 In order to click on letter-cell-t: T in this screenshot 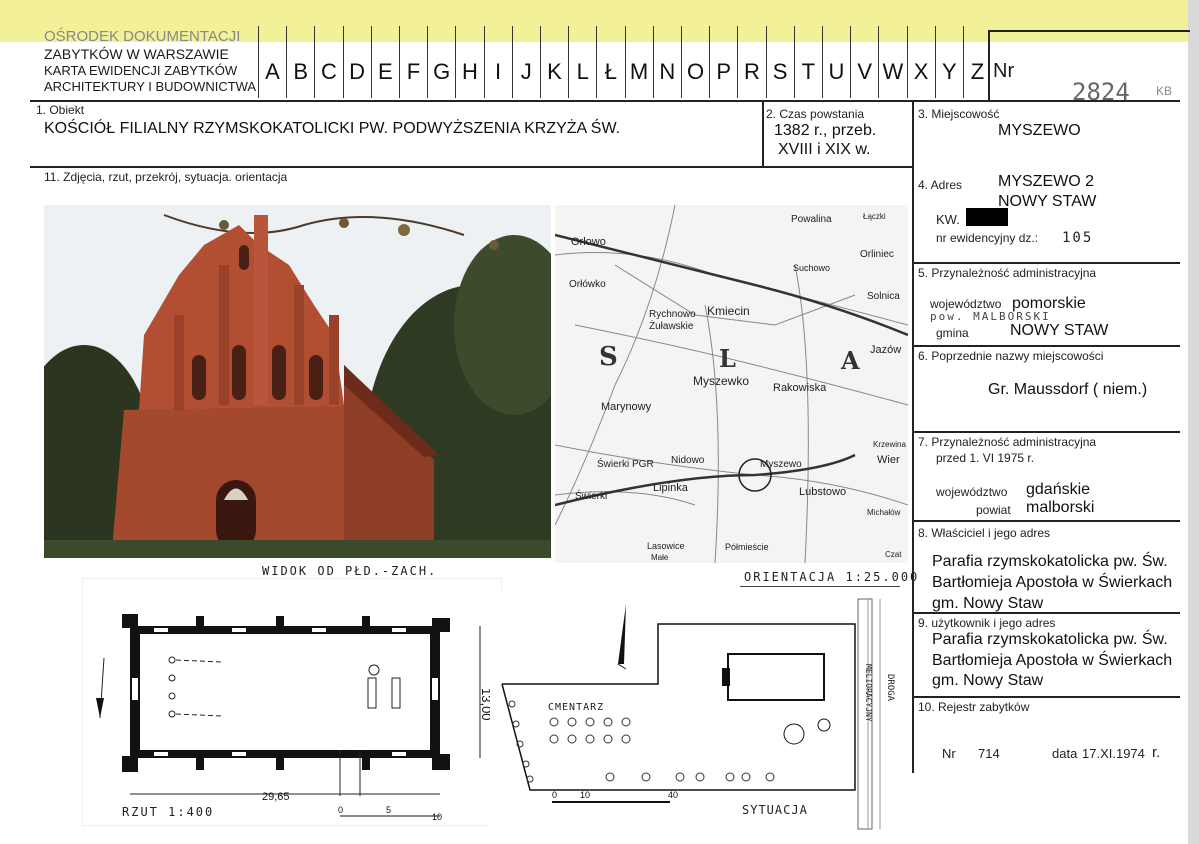, I will do `click(808, 71)`.